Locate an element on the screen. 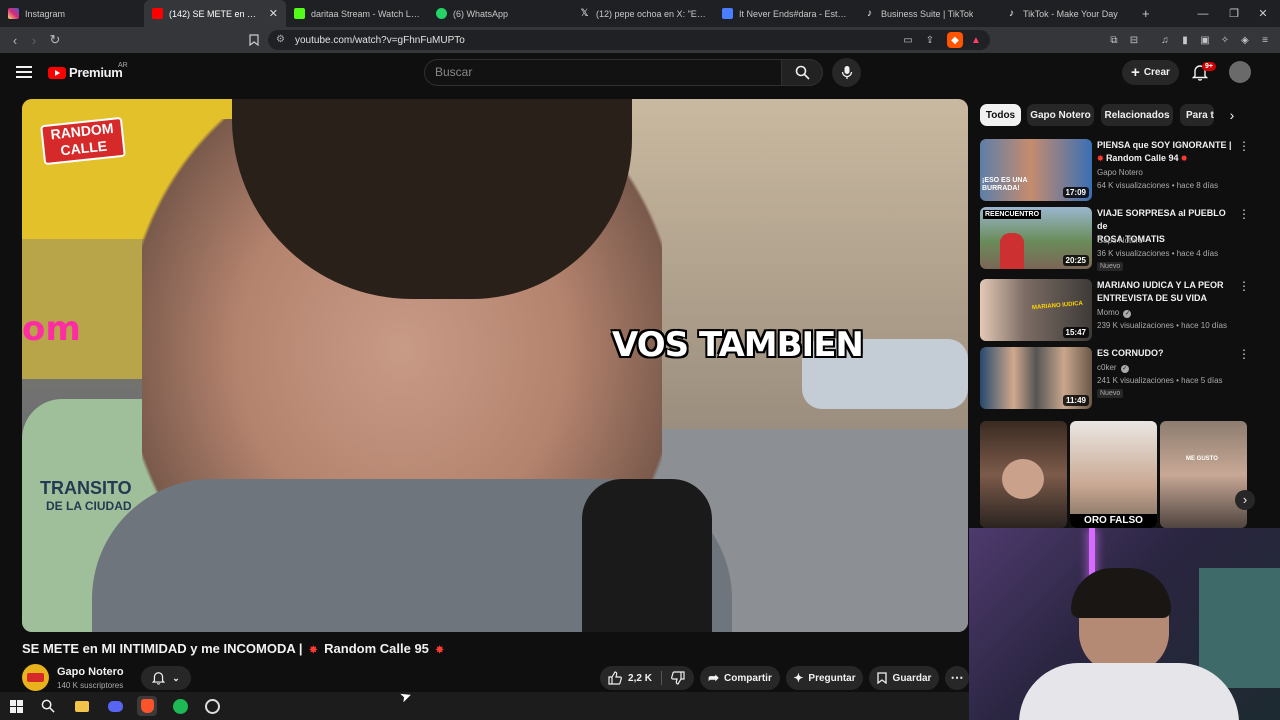 The width and height of the screenshot is (1280, 720). share-icon: ➦ is located at coordinates (714, 677).